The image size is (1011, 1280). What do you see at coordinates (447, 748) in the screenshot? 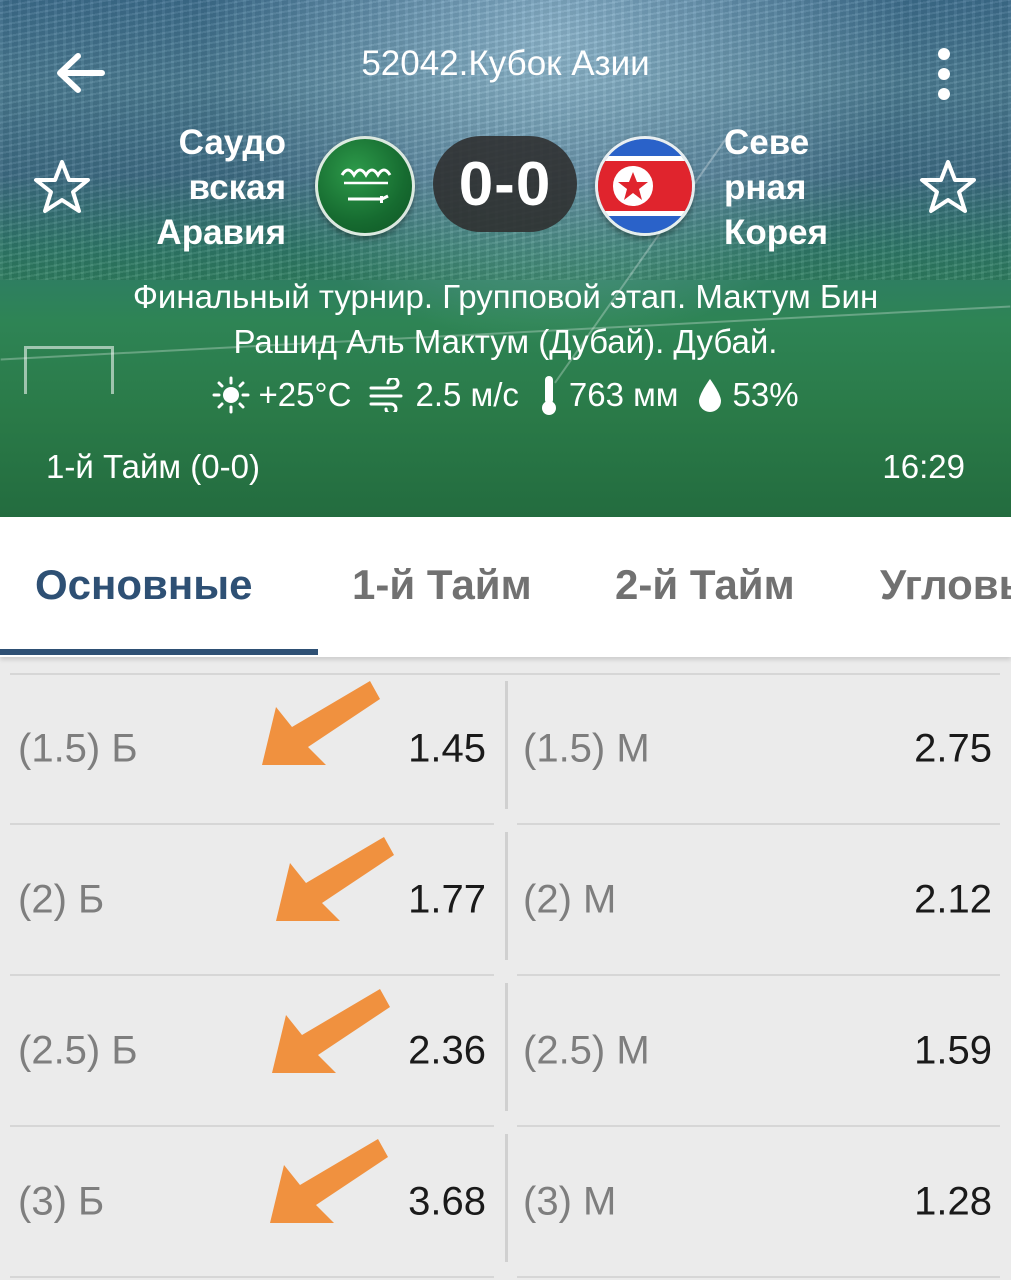
I see `odds-value: 1.45` at bounding box center [447, 748].